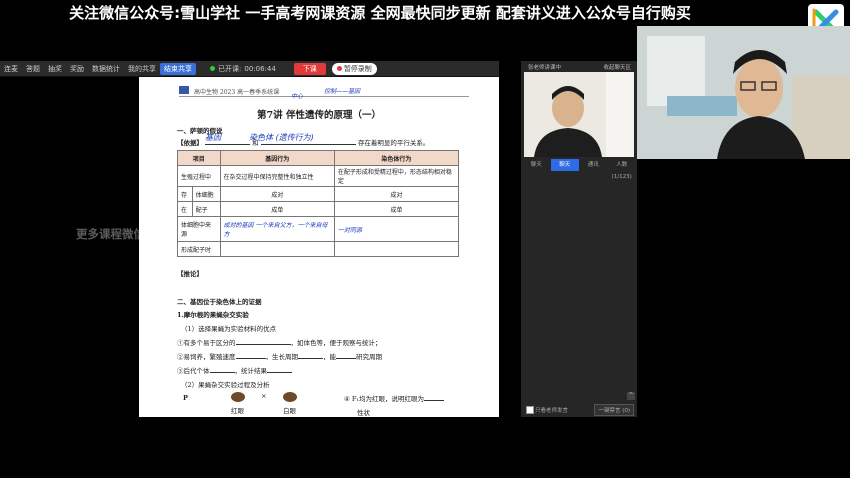  What do you see at coordinates (384, 399) in the screenshot?
I see `text-line: ④ F₁均为红眼，说明红眼为` at bounding box center [384, 399].